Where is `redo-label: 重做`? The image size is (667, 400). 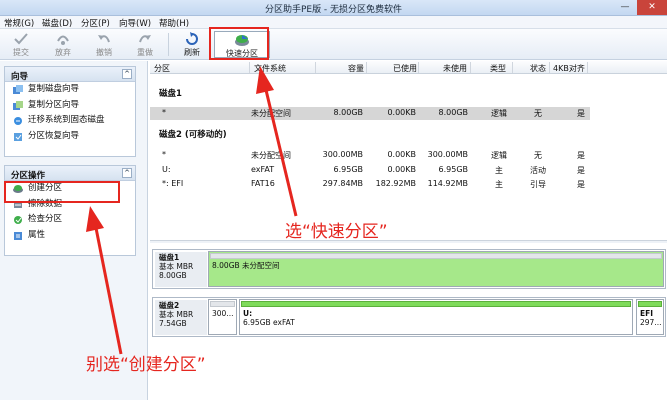
redo-label: 重做 is located at coordinates (145, 52).